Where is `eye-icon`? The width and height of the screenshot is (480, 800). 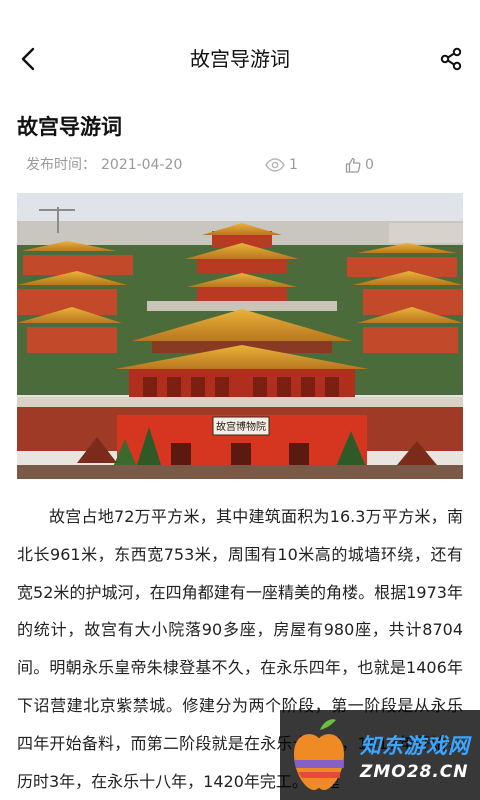 eye-icon is located at coordinates (275, 165).